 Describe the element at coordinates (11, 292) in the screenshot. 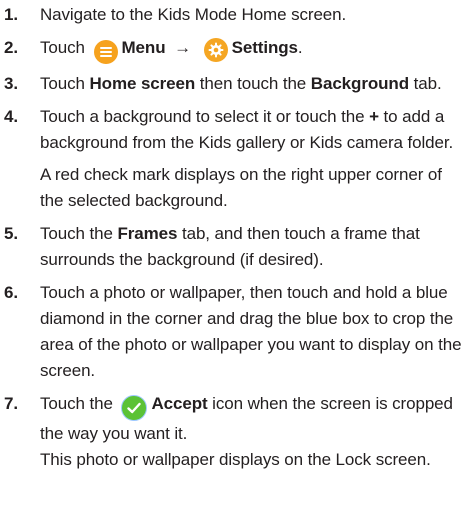

I see `step-number: 6.` at that location.